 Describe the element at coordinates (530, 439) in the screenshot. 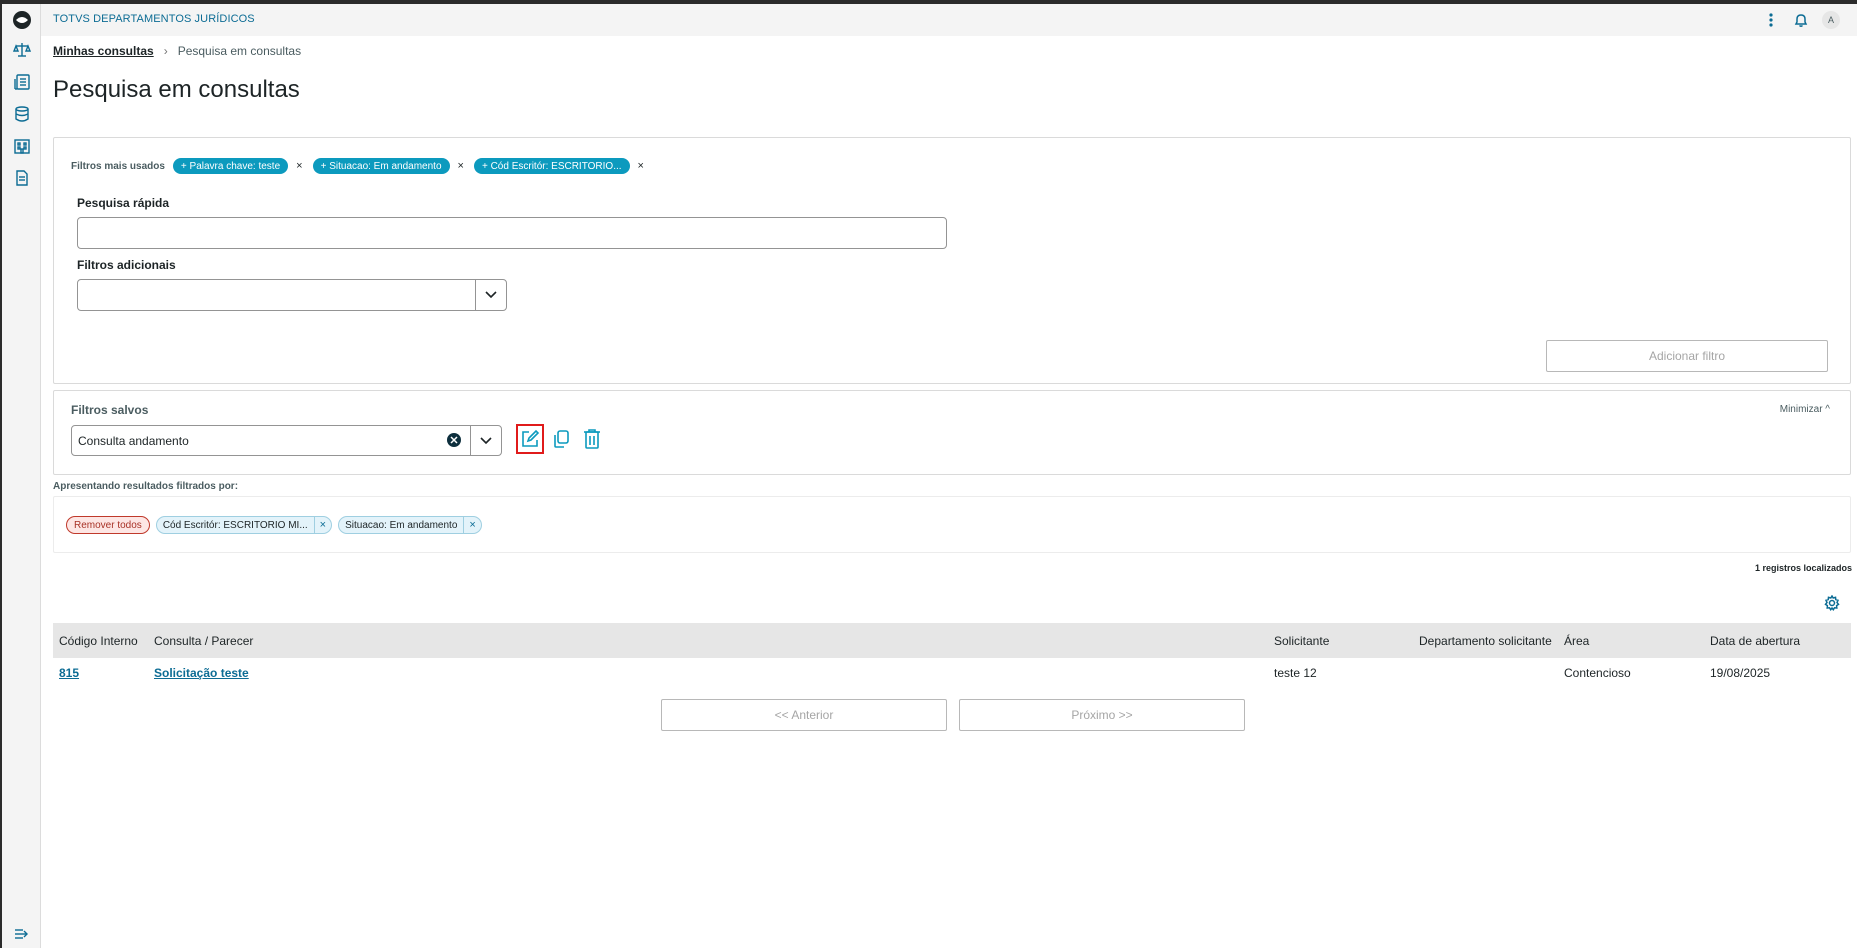

I see `edit-filter-icon` at that location.